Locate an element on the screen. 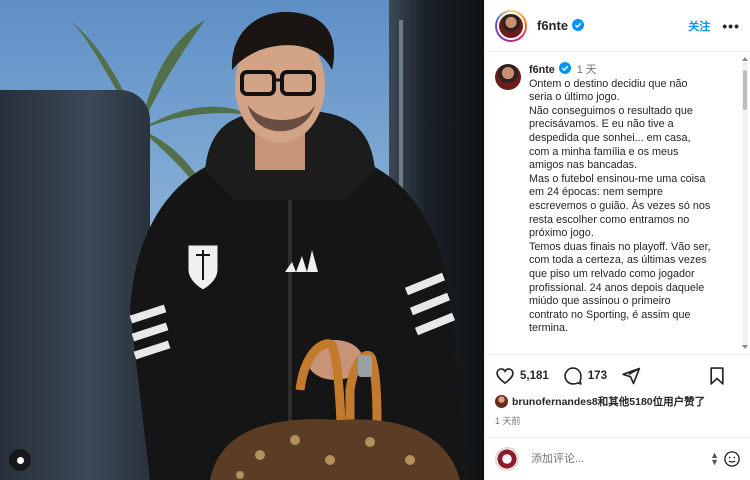  caption-line: com a minha família e os meus is located at coordinates (604, 151).